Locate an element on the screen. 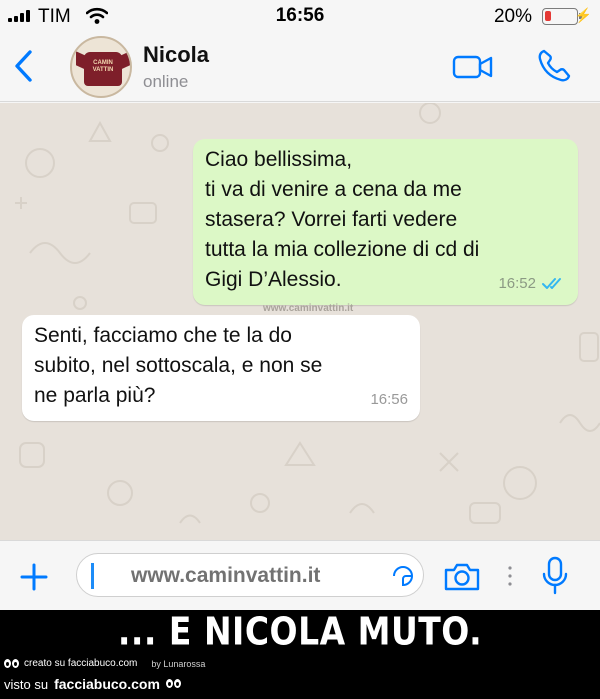 This screenshot has width=600, height=699. message-input-bar: www.caminvattin.it is located at coordinates (300, 575).